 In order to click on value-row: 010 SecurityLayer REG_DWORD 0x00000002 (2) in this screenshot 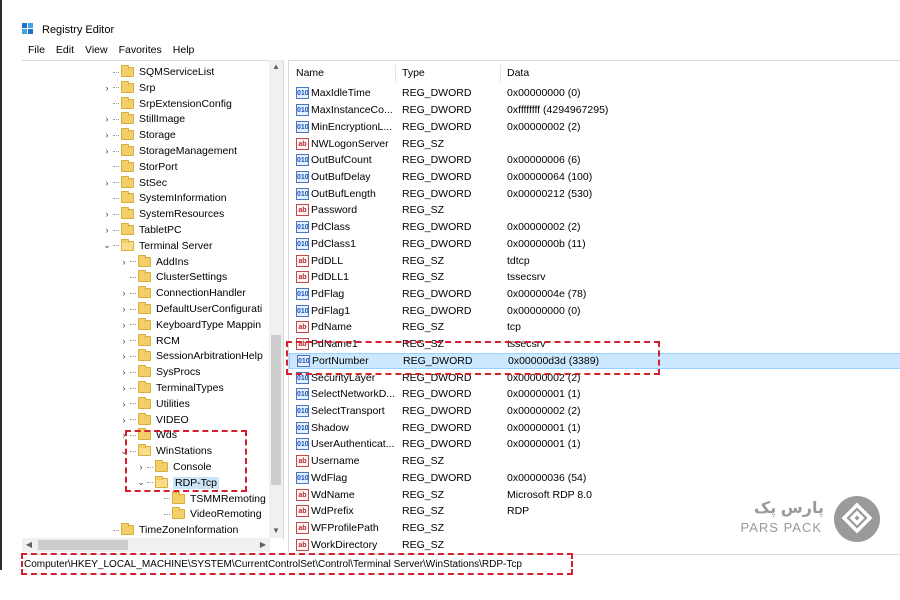, I will do `click(594, 377)`.